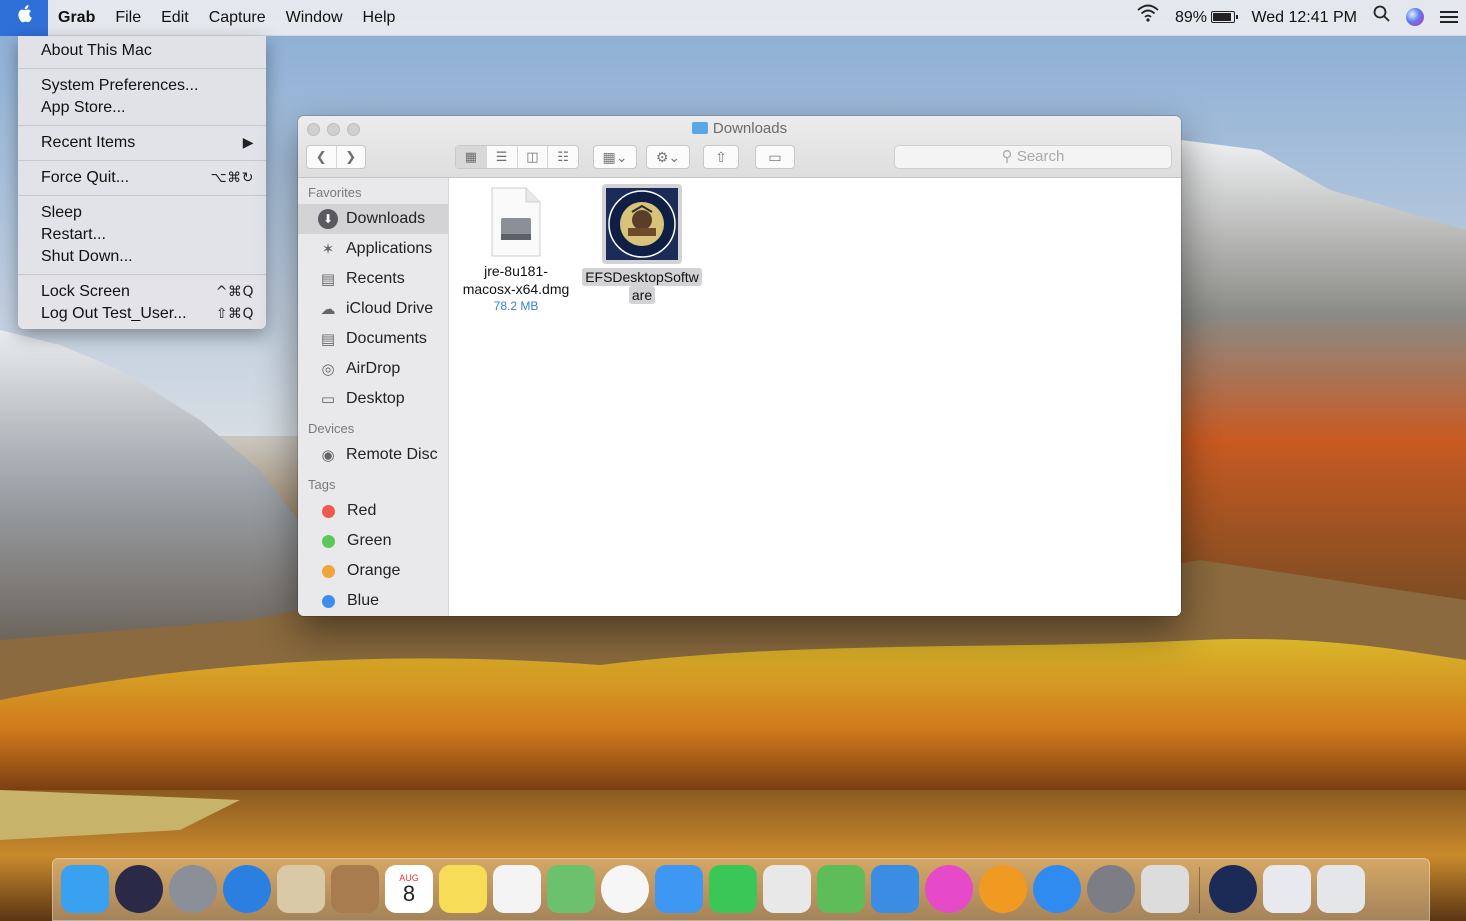  Describe the element at coordinates (516, 306) in the screenshot. I see `file-size: 78.2 MB` at that location.